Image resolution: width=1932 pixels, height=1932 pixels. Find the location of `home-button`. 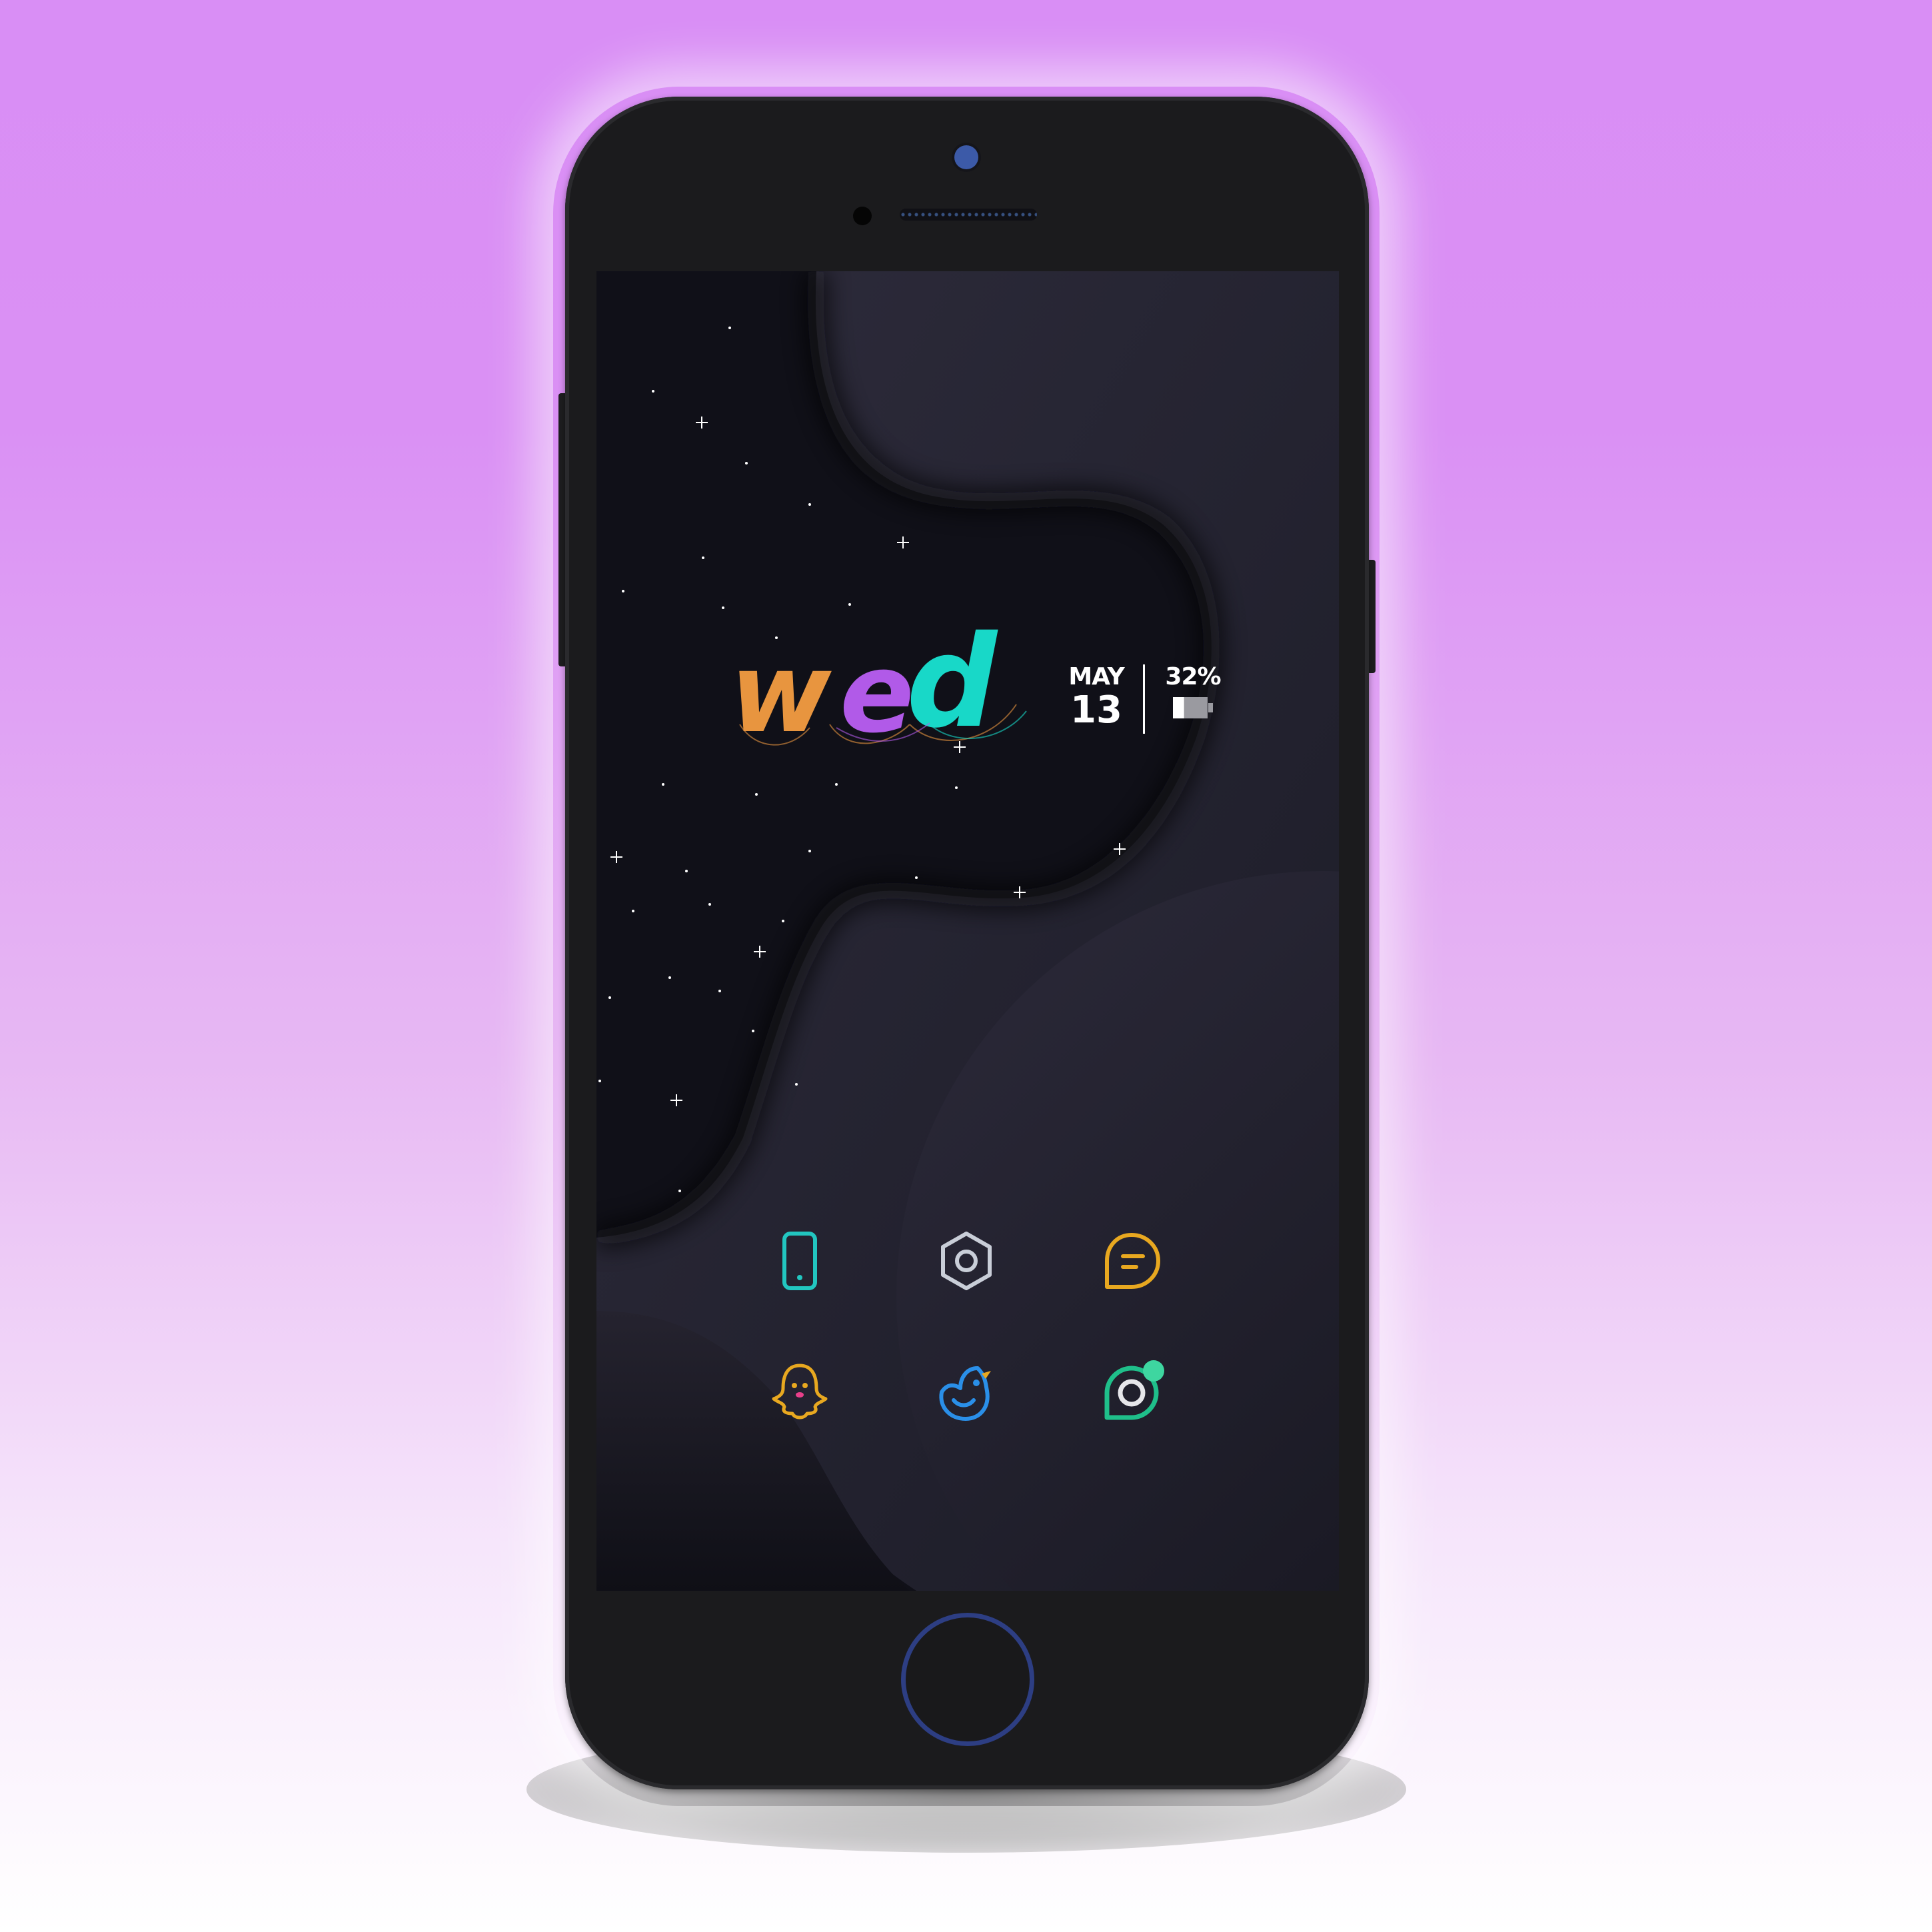

home-button is located at coordinates (968, 1679).